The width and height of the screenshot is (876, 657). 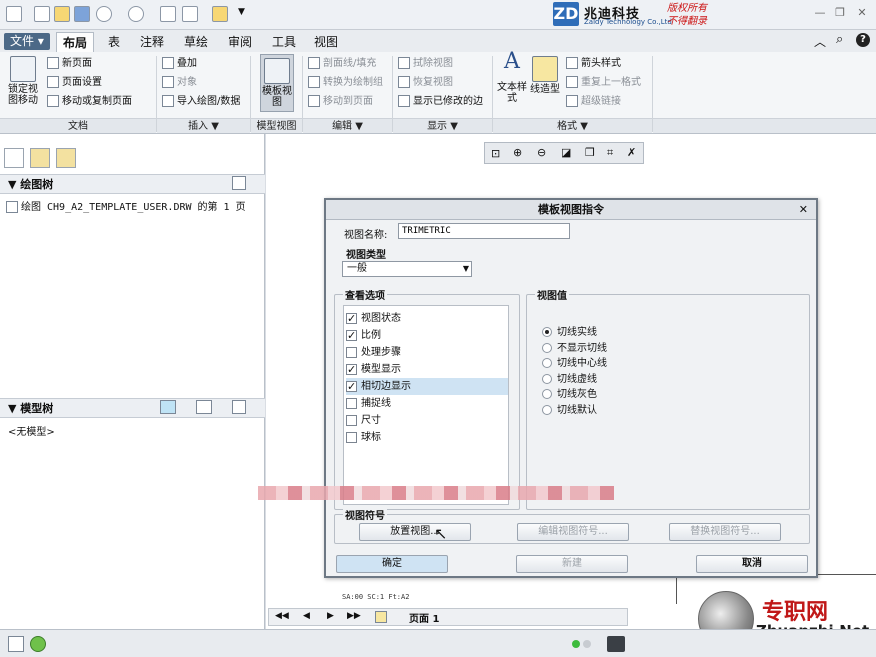 I want to click on first-page-icon: ◀◀, so click(x=282, y=616).